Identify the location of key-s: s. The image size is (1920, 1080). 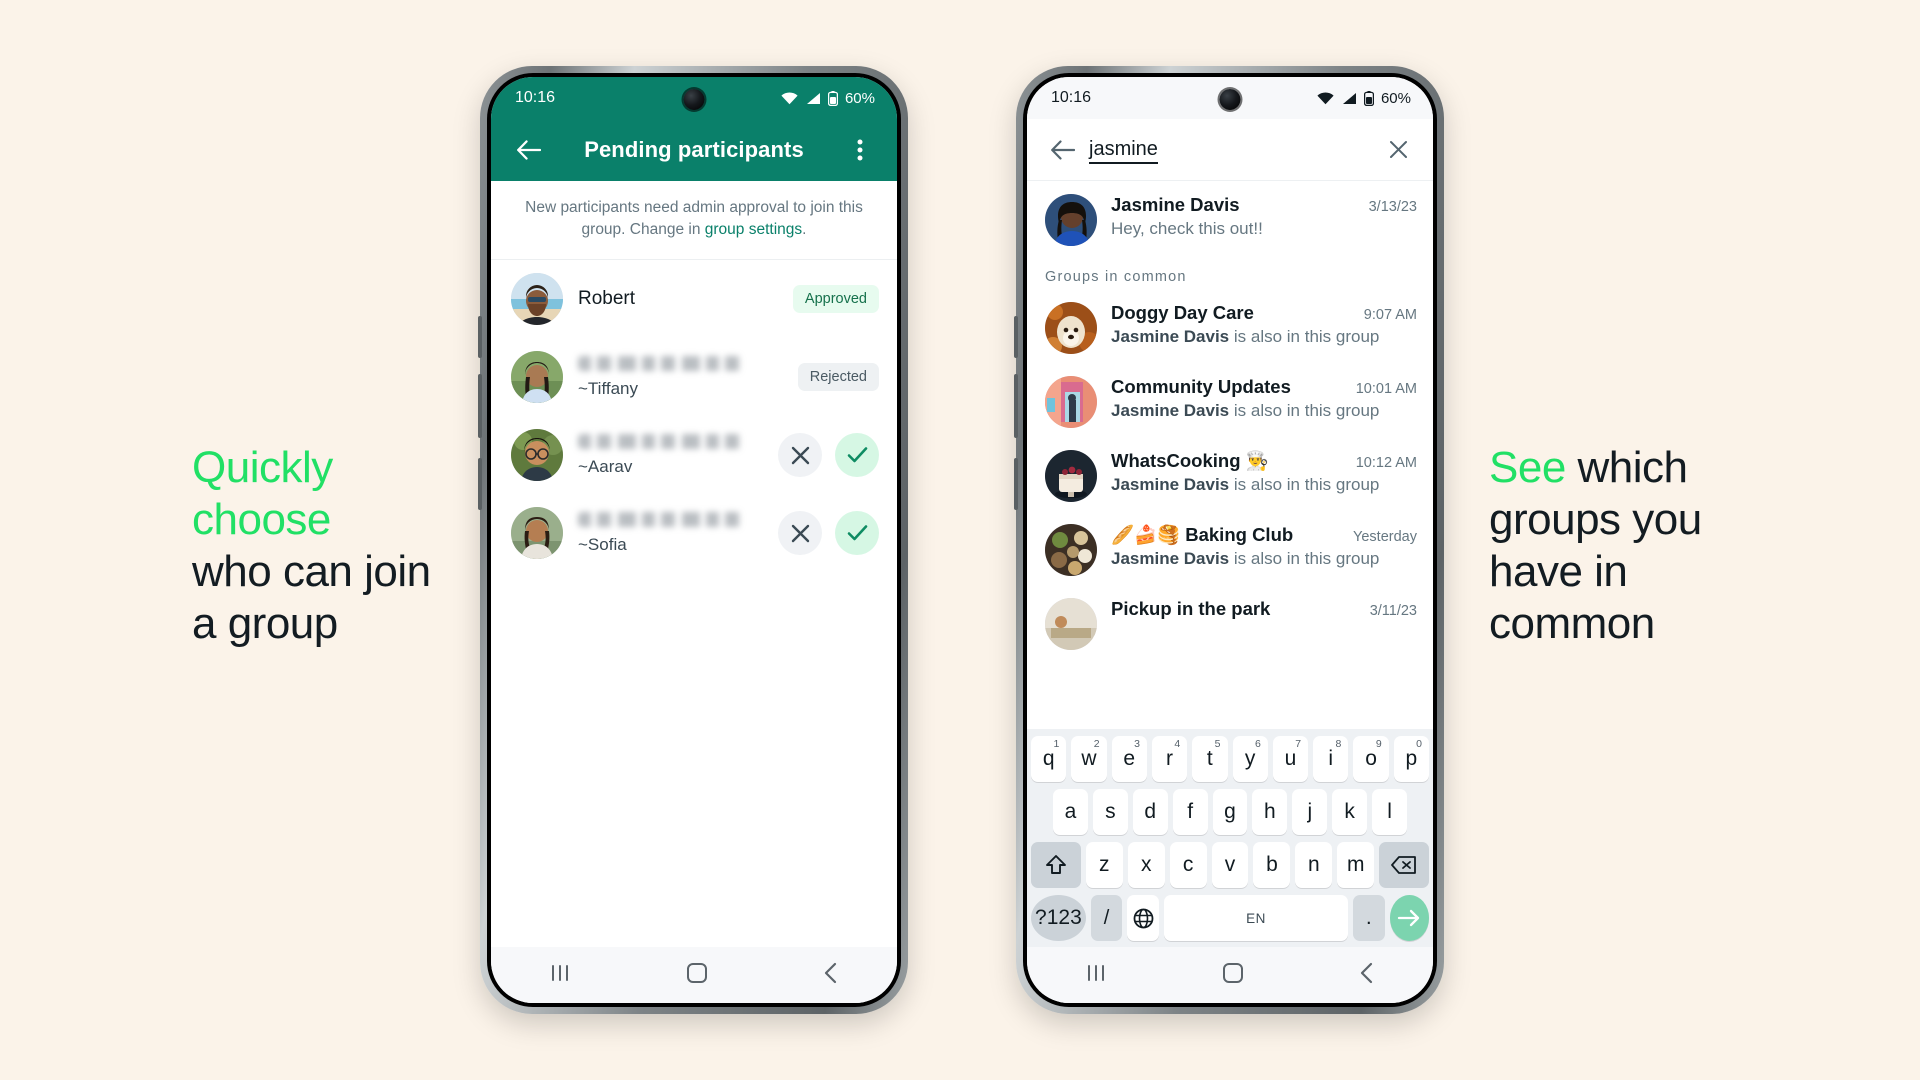
(1110, 812).